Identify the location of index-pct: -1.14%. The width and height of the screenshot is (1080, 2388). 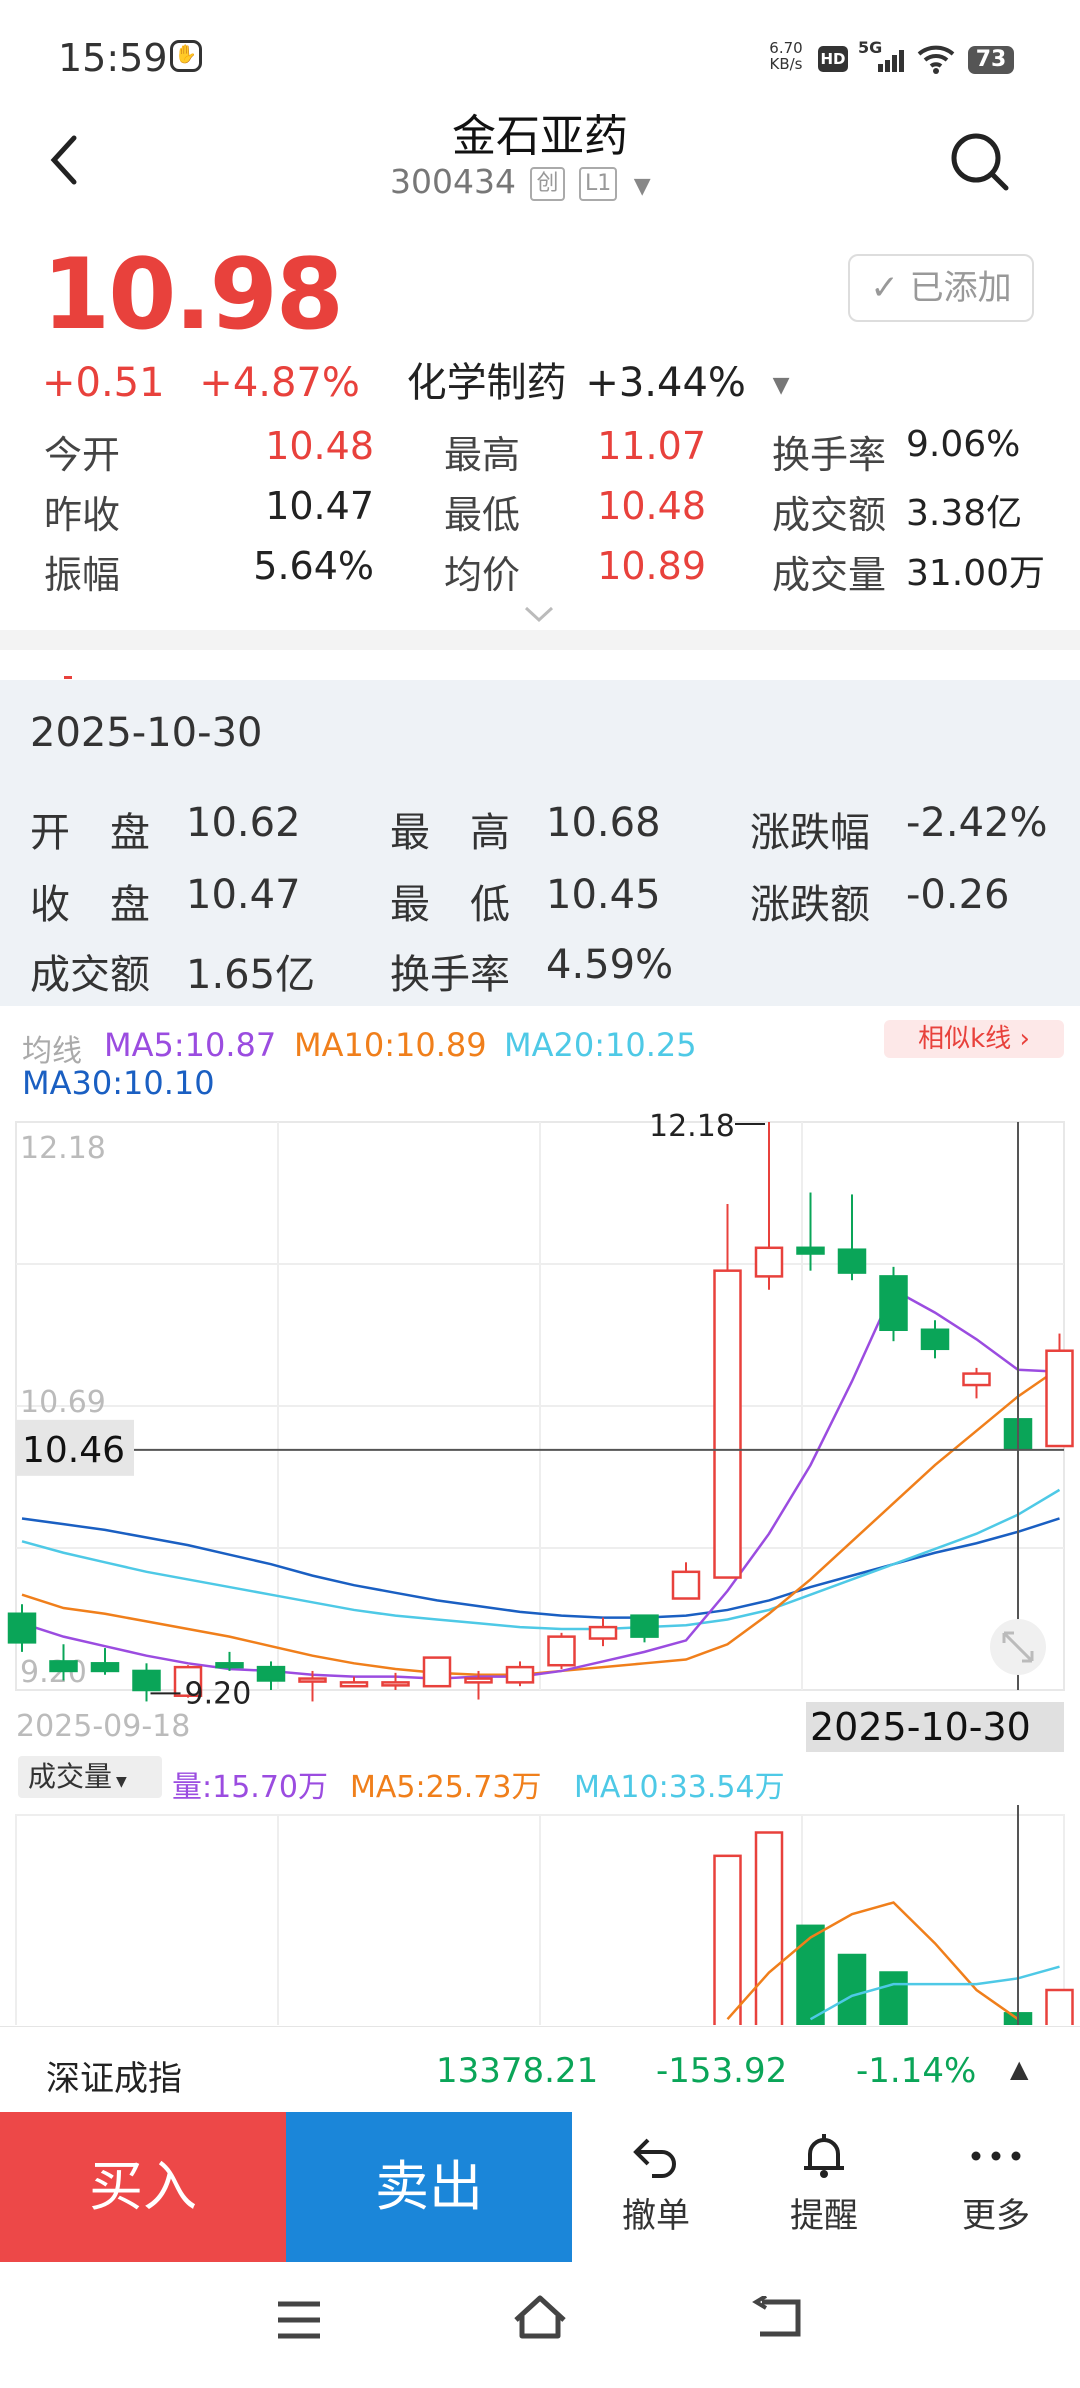
(916, 2071).